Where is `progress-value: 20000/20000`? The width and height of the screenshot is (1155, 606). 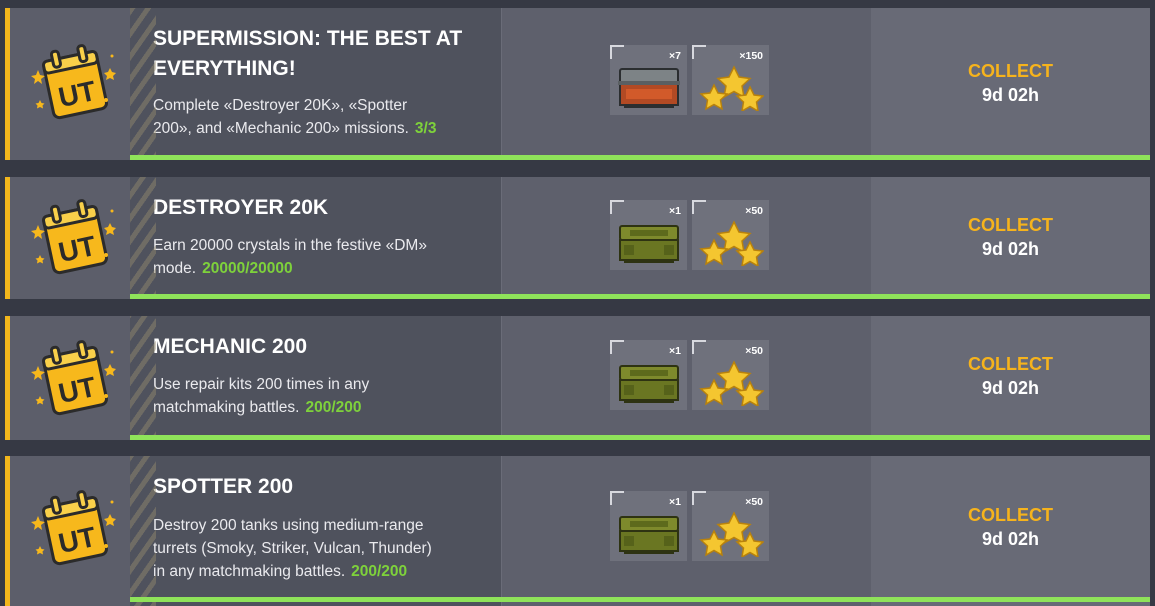 progress-value: 20000/20000 is located at coordinates (247, 268).